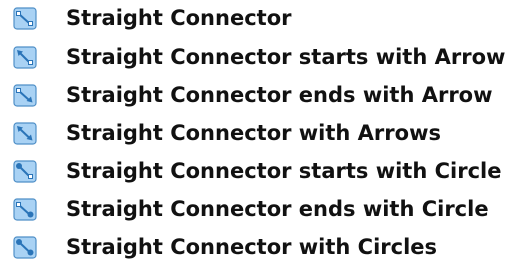 Image resolution: width=519 pixels, height=275 pixels. I want to click on menu-item-straight-connector-starts-with-circle: Straight Connector starts with Circle, so click(259, 171).